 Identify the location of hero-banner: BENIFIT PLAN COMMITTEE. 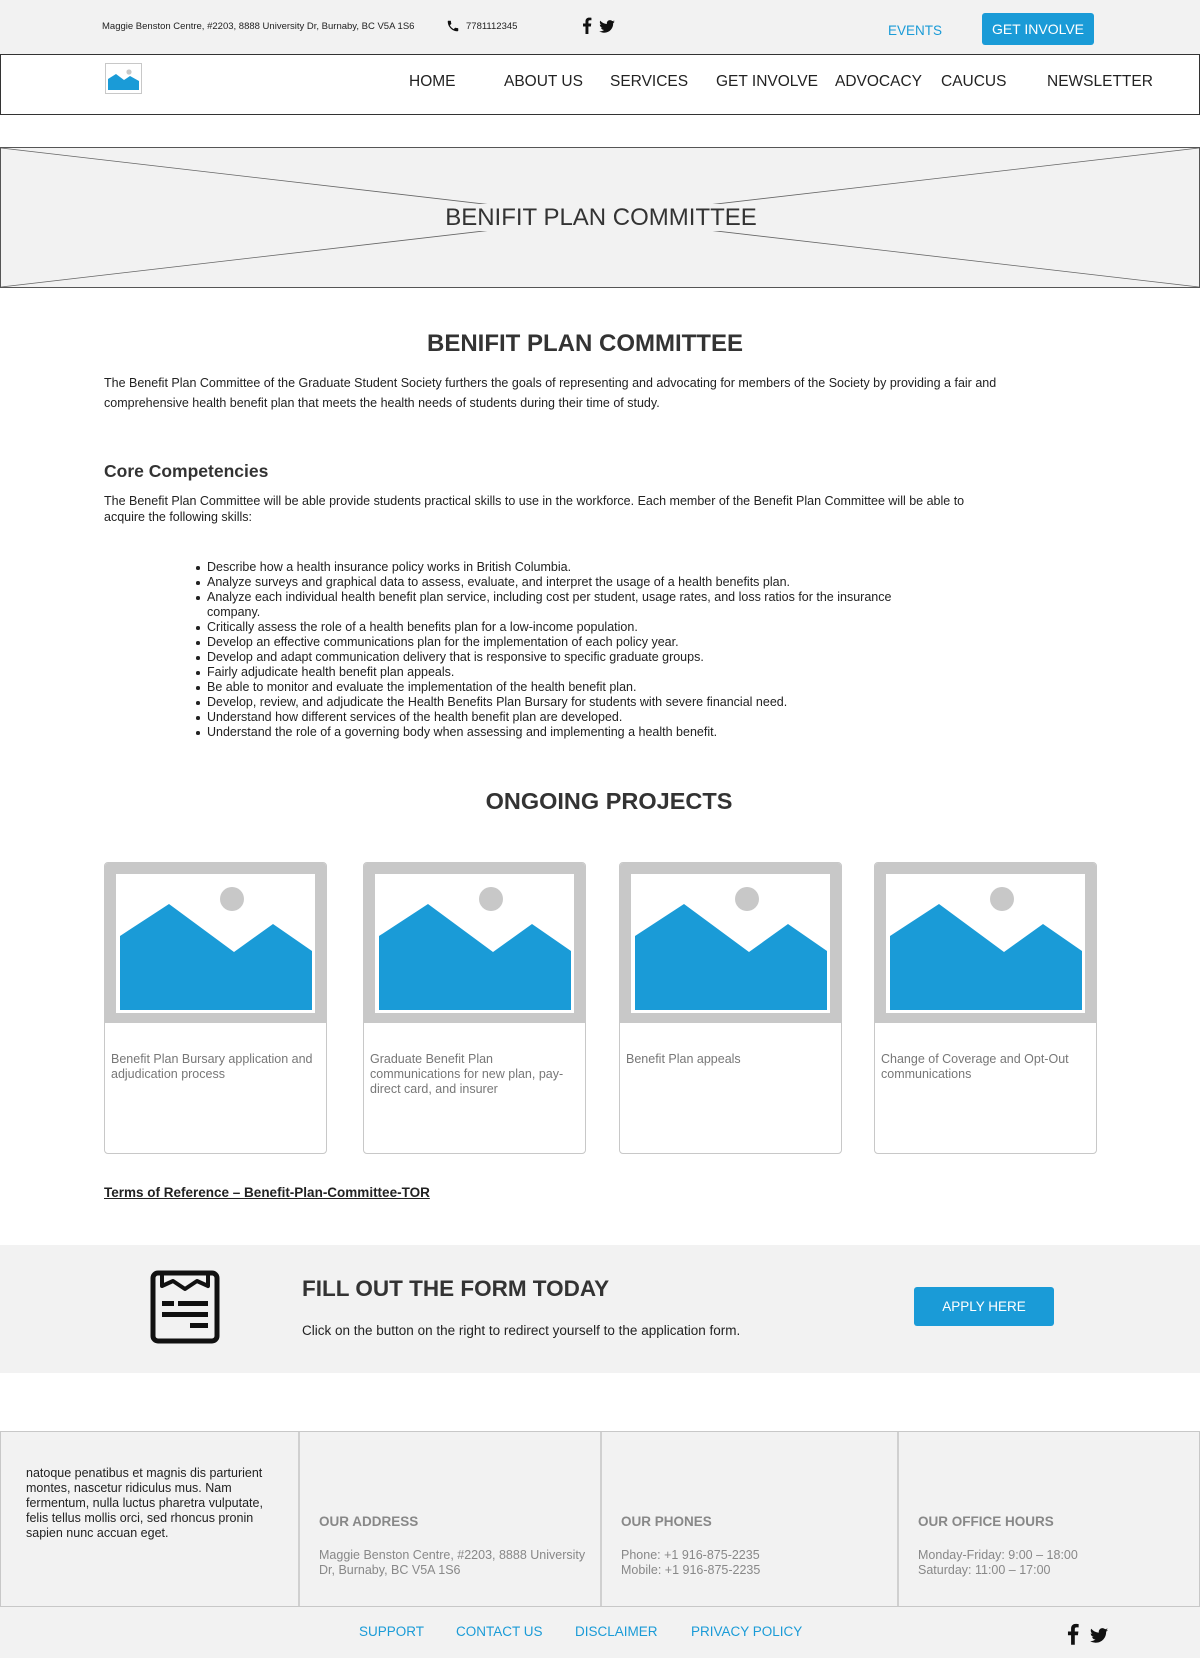
(600, 217).